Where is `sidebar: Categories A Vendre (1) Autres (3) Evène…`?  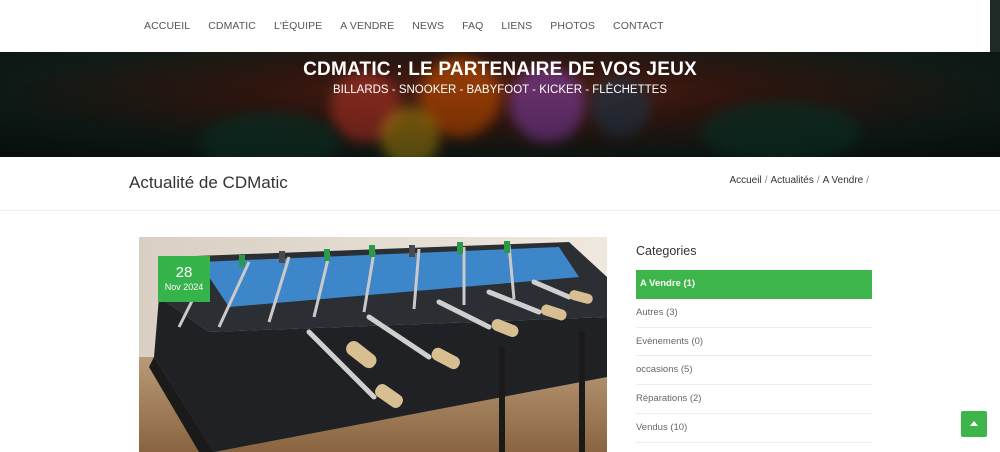
sidebar: Categories A Vendre (1) Autres (3) Evène… is located at coordinates (754, 340).